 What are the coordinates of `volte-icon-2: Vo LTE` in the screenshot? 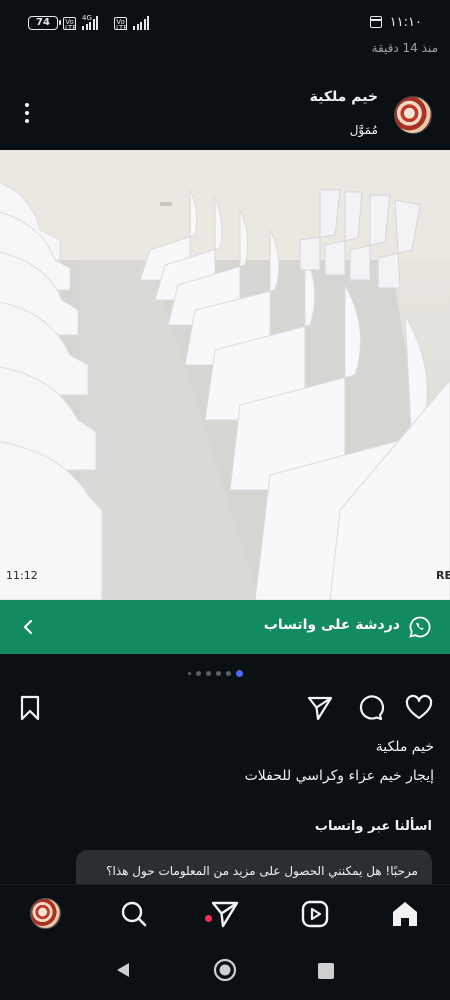 It's located at (121, 24).